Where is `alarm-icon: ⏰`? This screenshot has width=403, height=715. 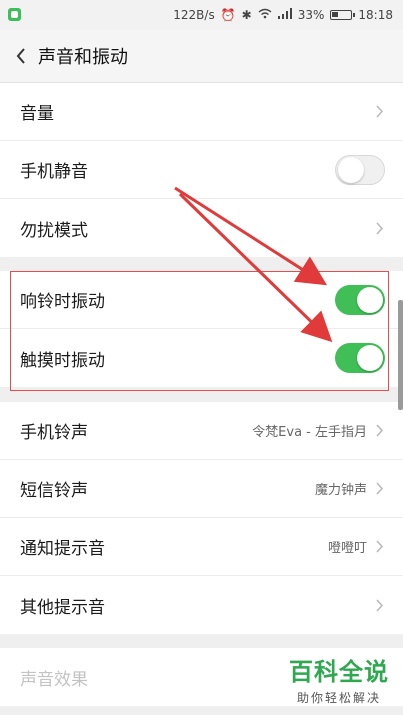
alarm-icon: ⏰ is located at coordinates (228, 15).